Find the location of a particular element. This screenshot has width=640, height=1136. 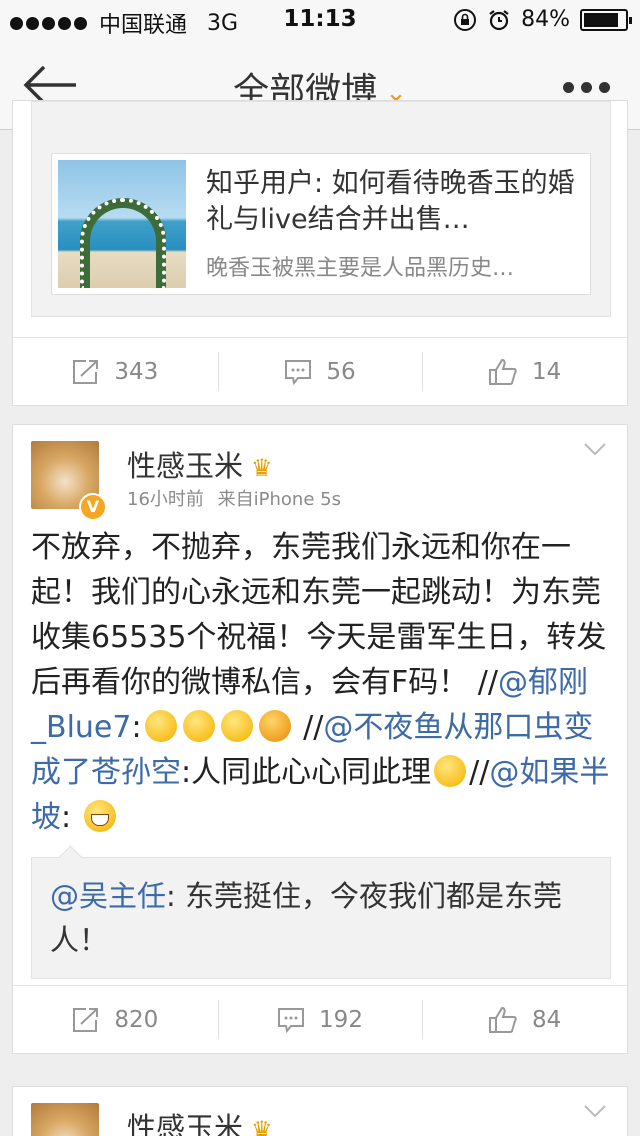

action-bar: 343 56 14 is located at coordinates (320, 371).